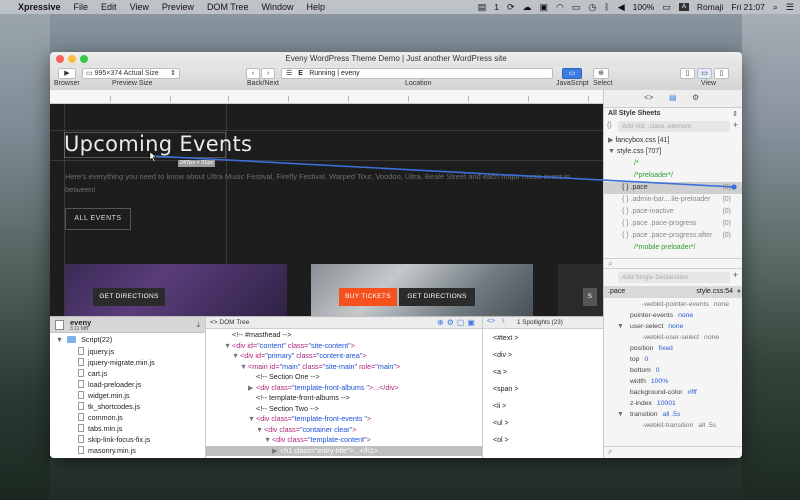 Image resolution: width=800 pixels, height=500 pixels. What do you see at coordinates (673, 326) in the screenshot?
I see `css-declaration: ▼ user-select none` at bounding box center [673, 326].